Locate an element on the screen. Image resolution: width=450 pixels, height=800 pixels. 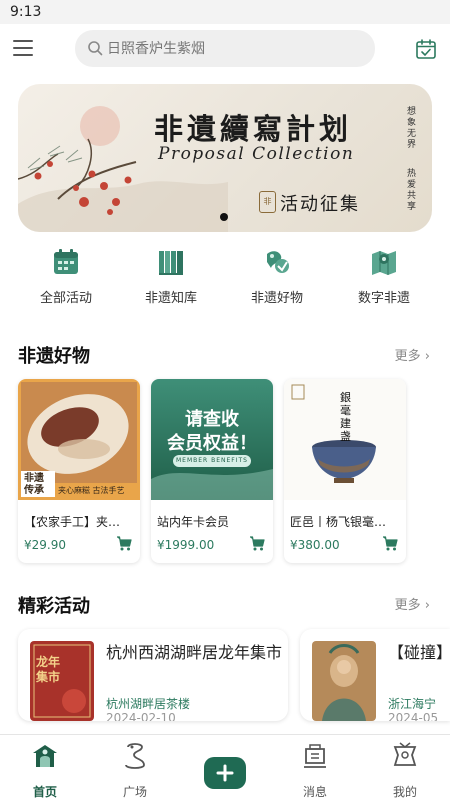
more-goods-link: 更多 › is located at coordinates (412, 354).